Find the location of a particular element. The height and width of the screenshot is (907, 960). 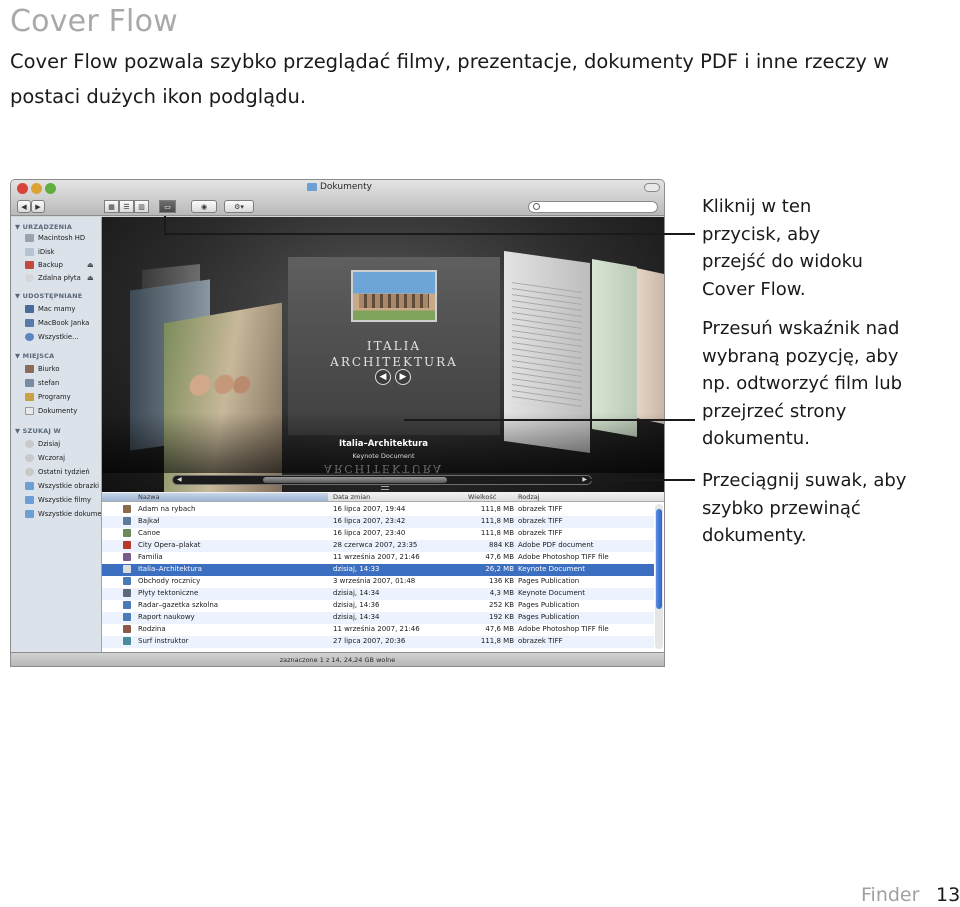

cell-date: 11 września 2007, 21:46 is located at coordinates (376, 557).